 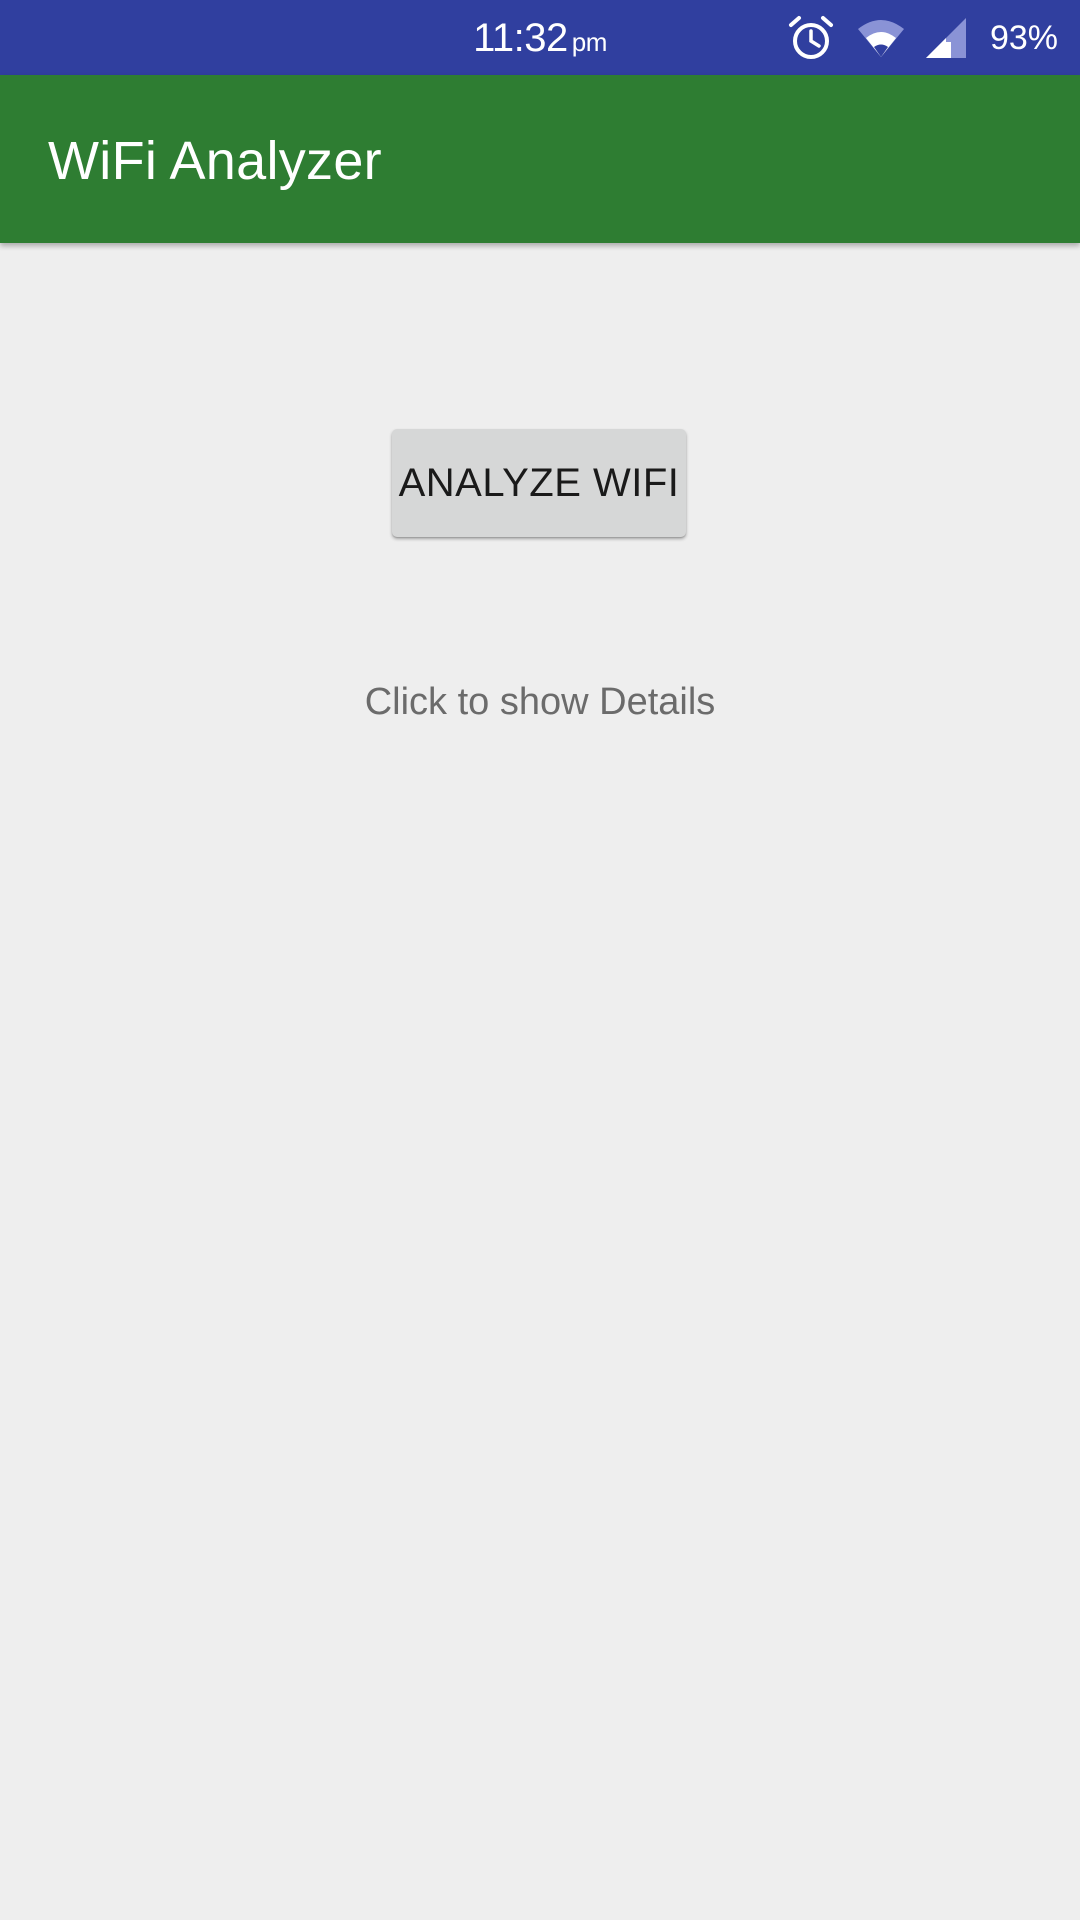 What do you see at coordinates (540, 702) in the screenshot?
I see `details-text: Click to show Details` at bounding box center [540, 702].